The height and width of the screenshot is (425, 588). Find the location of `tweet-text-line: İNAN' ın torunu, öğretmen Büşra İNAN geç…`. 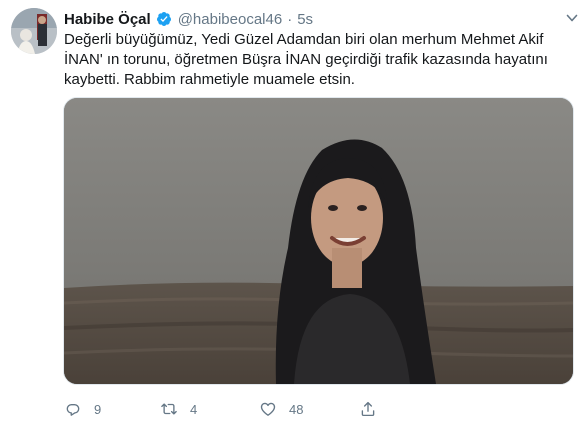

tweet-text-line: İNAN' ın torunu, öğretmen Büşra İNAN geç… is located at coordinates (306, 59).